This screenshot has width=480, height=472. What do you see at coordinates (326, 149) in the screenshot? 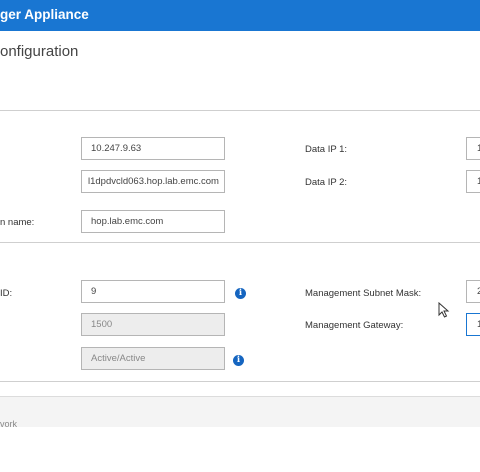
I see `data-ip1-label: Data IP 1:` at bounding box center [326, 149].